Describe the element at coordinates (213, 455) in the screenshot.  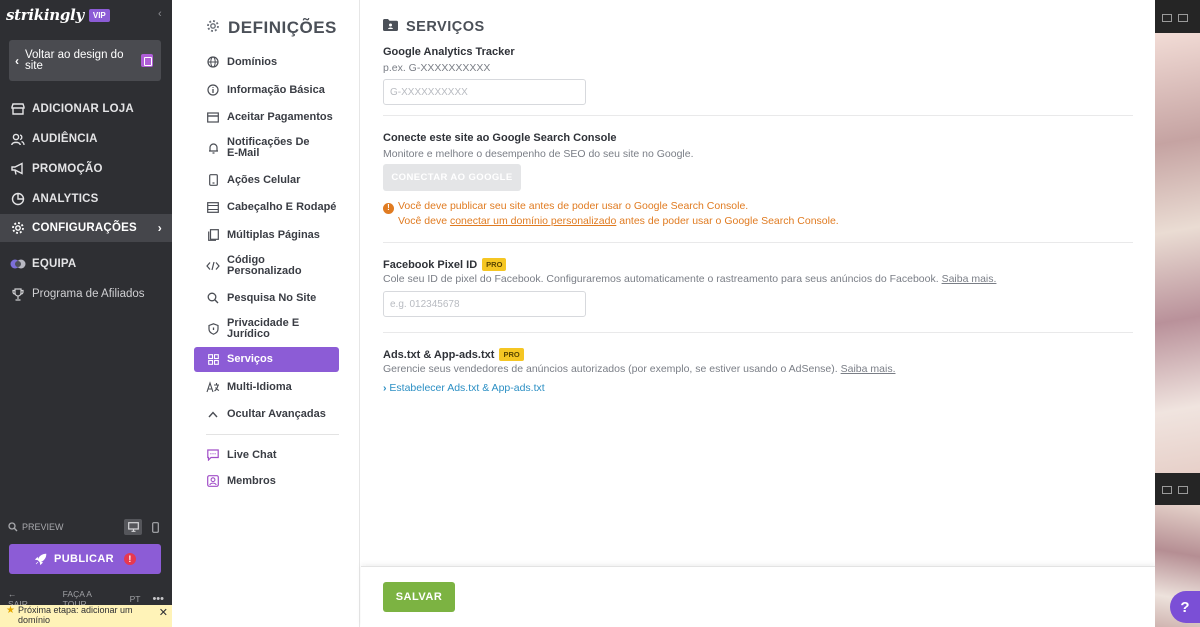
I see `chat-icon` at that location.